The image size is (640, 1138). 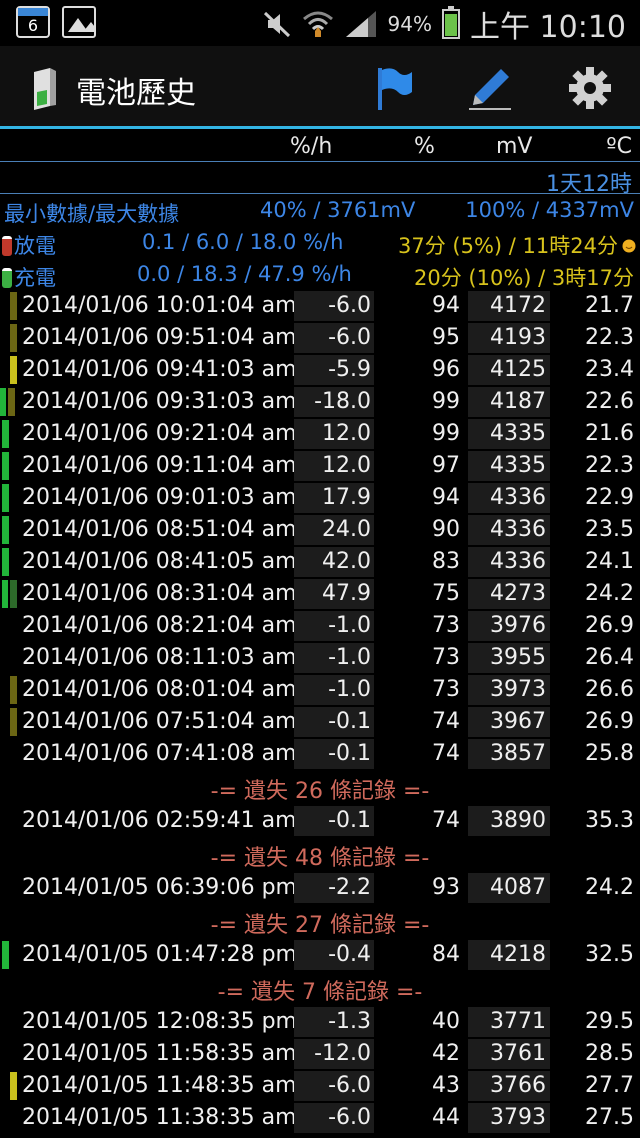 I want to click on record-voltage: 4172, so click(x=509, y=306).